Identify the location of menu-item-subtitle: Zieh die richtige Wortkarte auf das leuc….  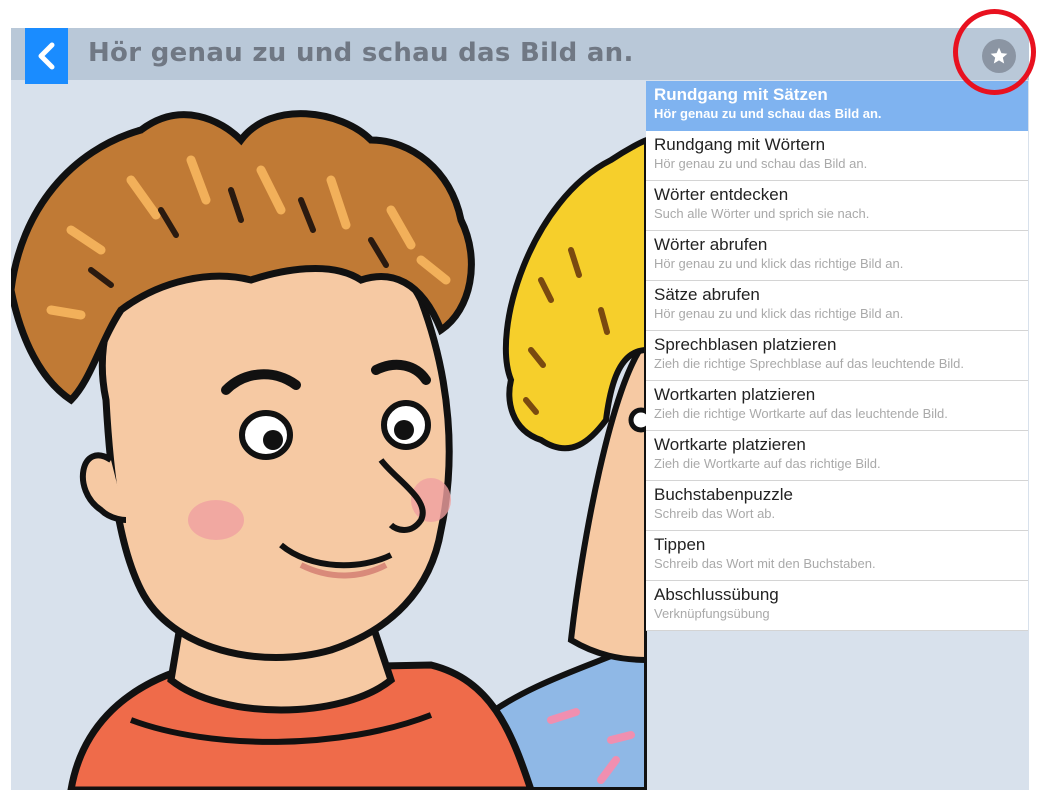
(801, 413).